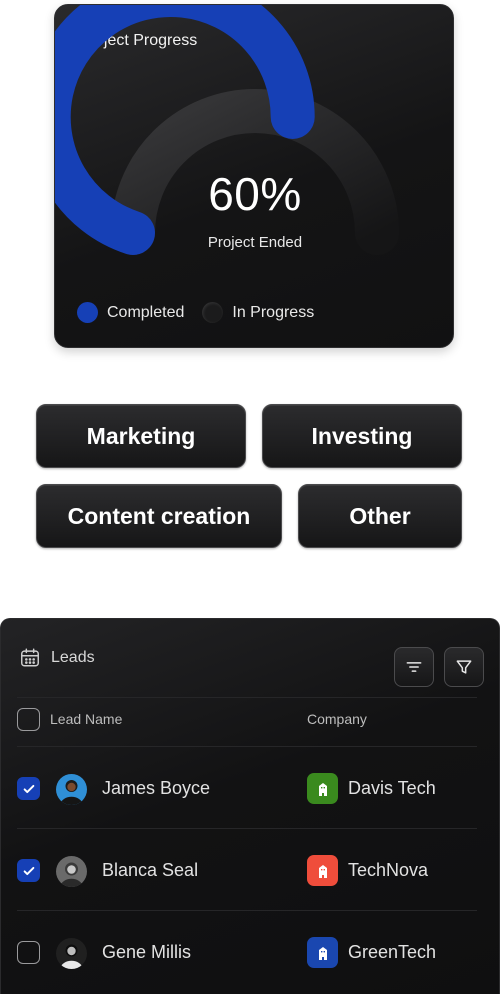  Describe the element at coordinates (250, 789) in the screenshot. I see `table-row: James Boyce Davis Tech` at that location.